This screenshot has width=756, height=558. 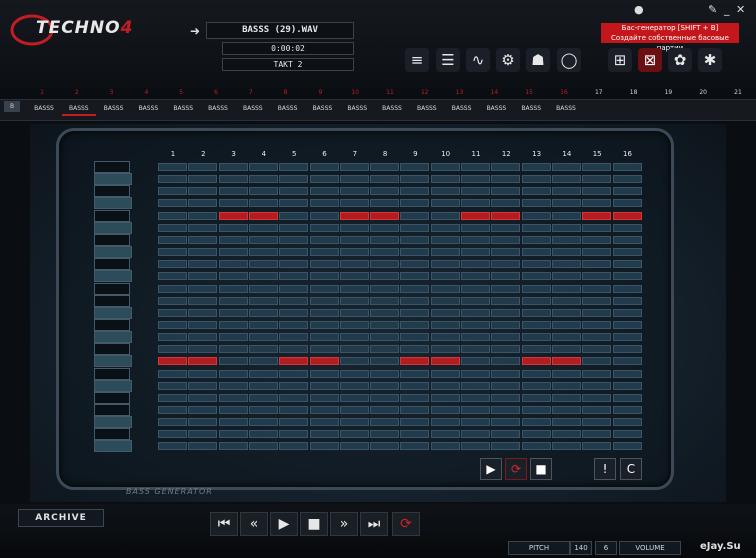 I want to click on loop-pattern-button: ⟳, so click(x=516, y=469).